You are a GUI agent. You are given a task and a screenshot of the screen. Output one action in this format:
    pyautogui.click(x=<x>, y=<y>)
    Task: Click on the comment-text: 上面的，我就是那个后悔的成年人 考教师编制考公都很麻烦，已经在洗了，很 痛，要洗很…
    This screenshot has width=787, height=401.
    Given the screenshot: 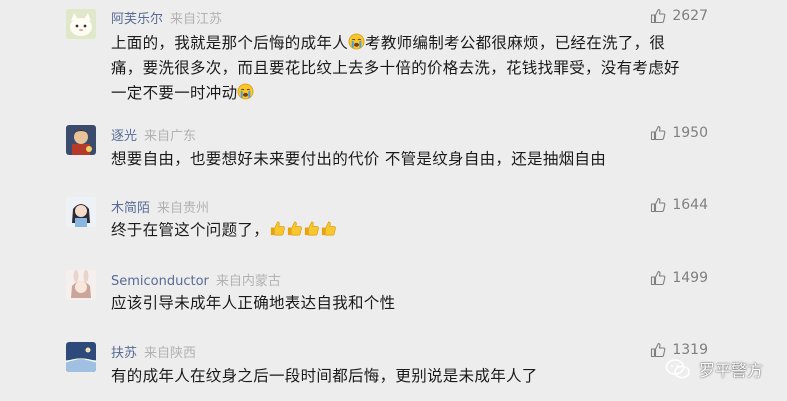 What is the action you would take?
    pyautogui.click(x=411, y=68)
    